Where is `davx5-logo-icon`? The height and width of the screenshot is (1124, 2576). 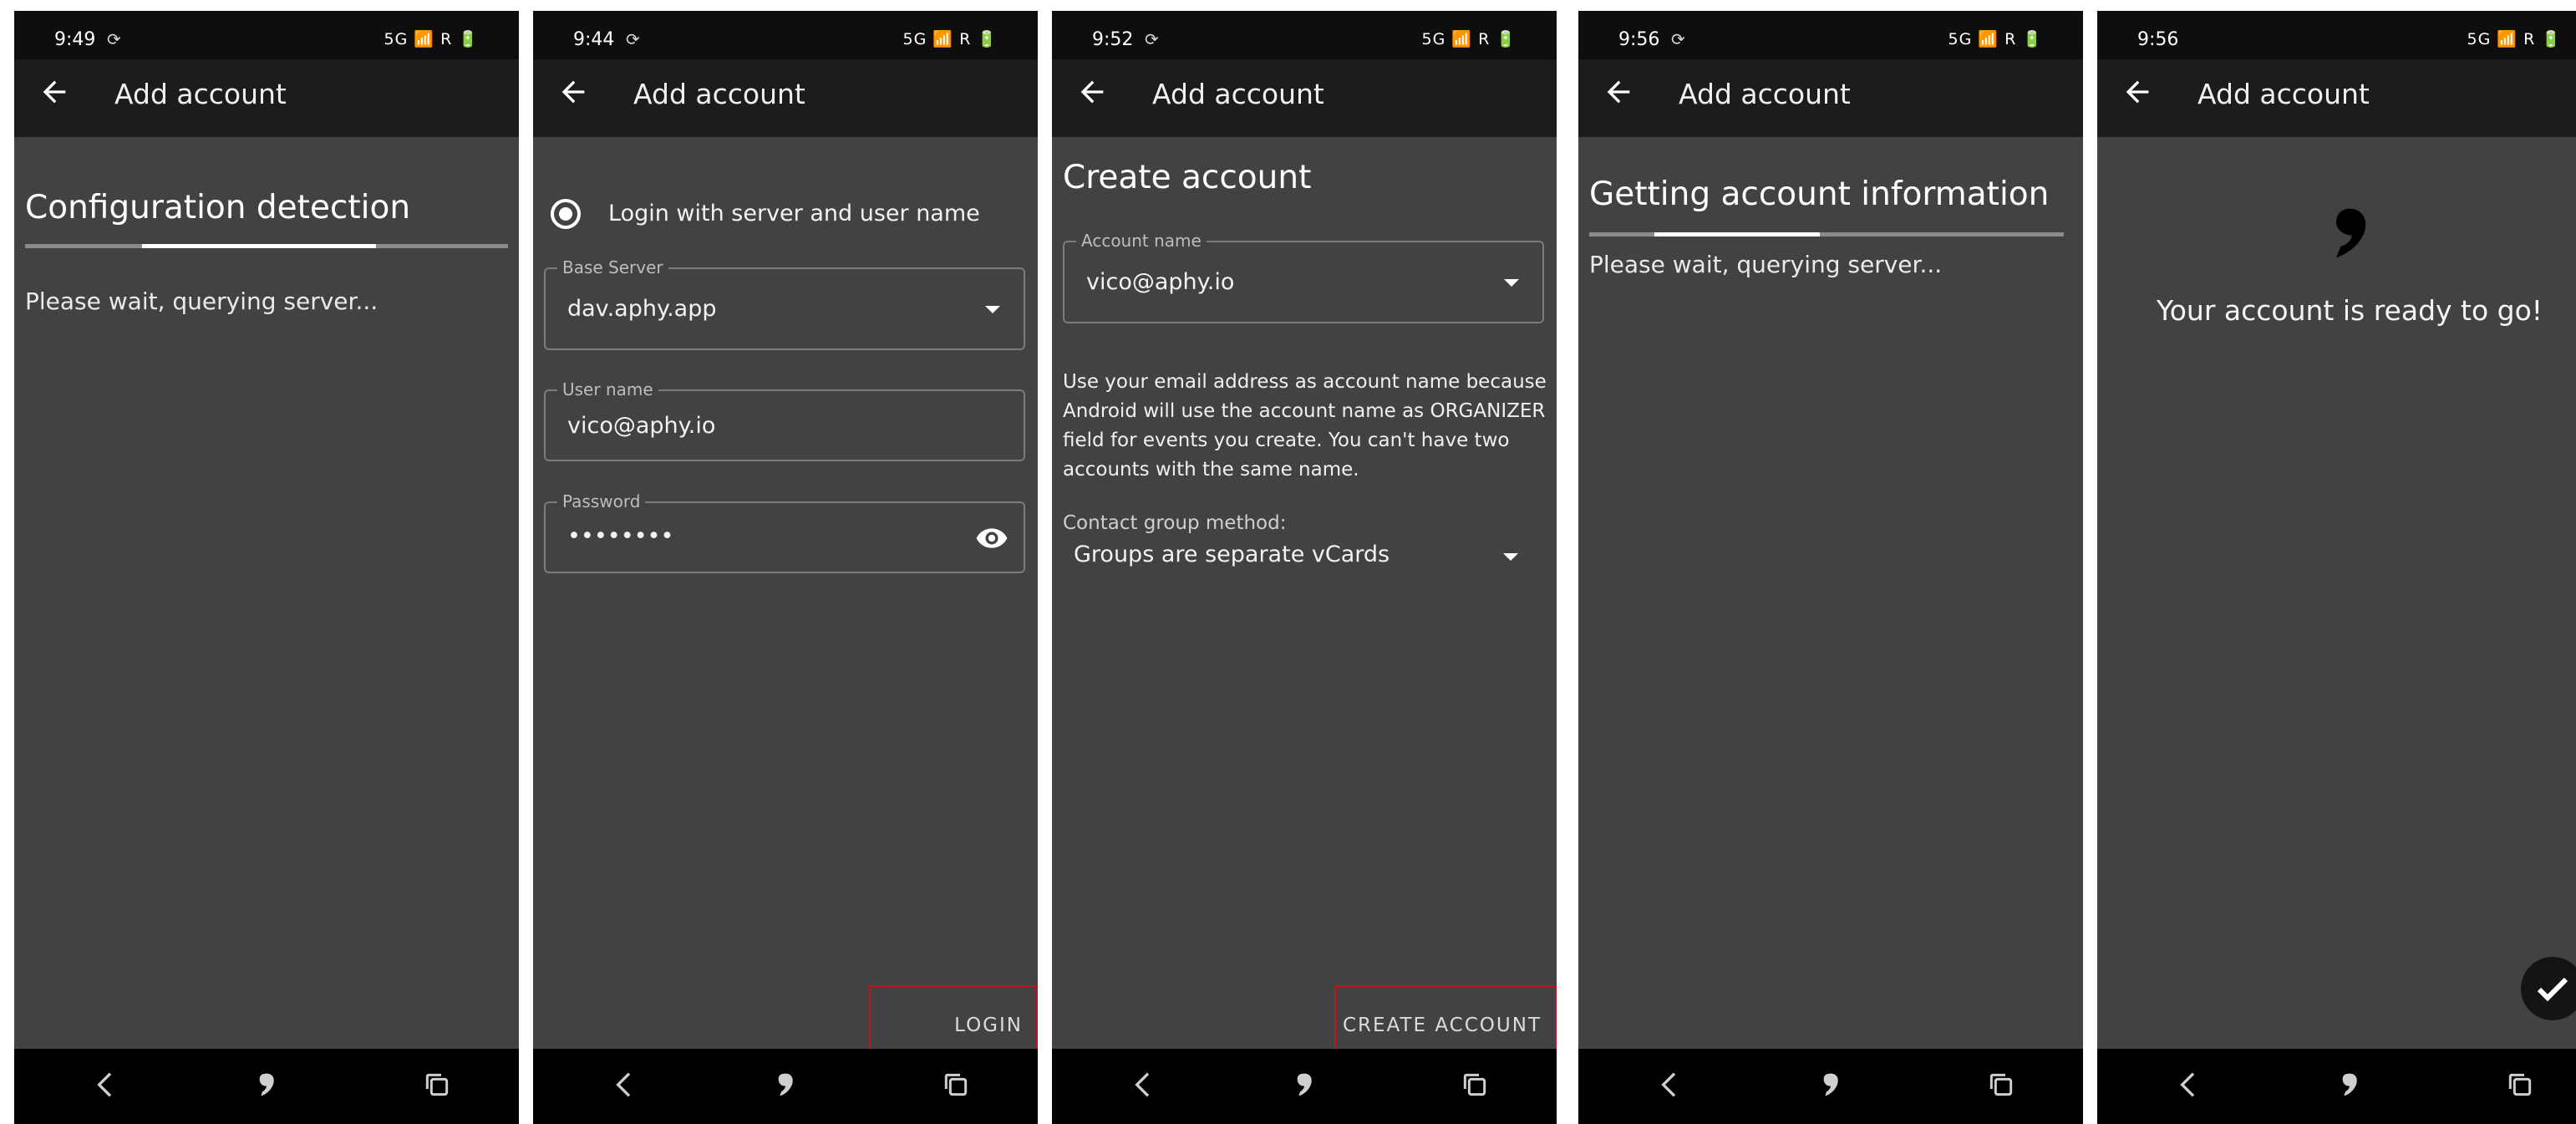 davx5-logo-icon is located at coordinates (2351, 233).